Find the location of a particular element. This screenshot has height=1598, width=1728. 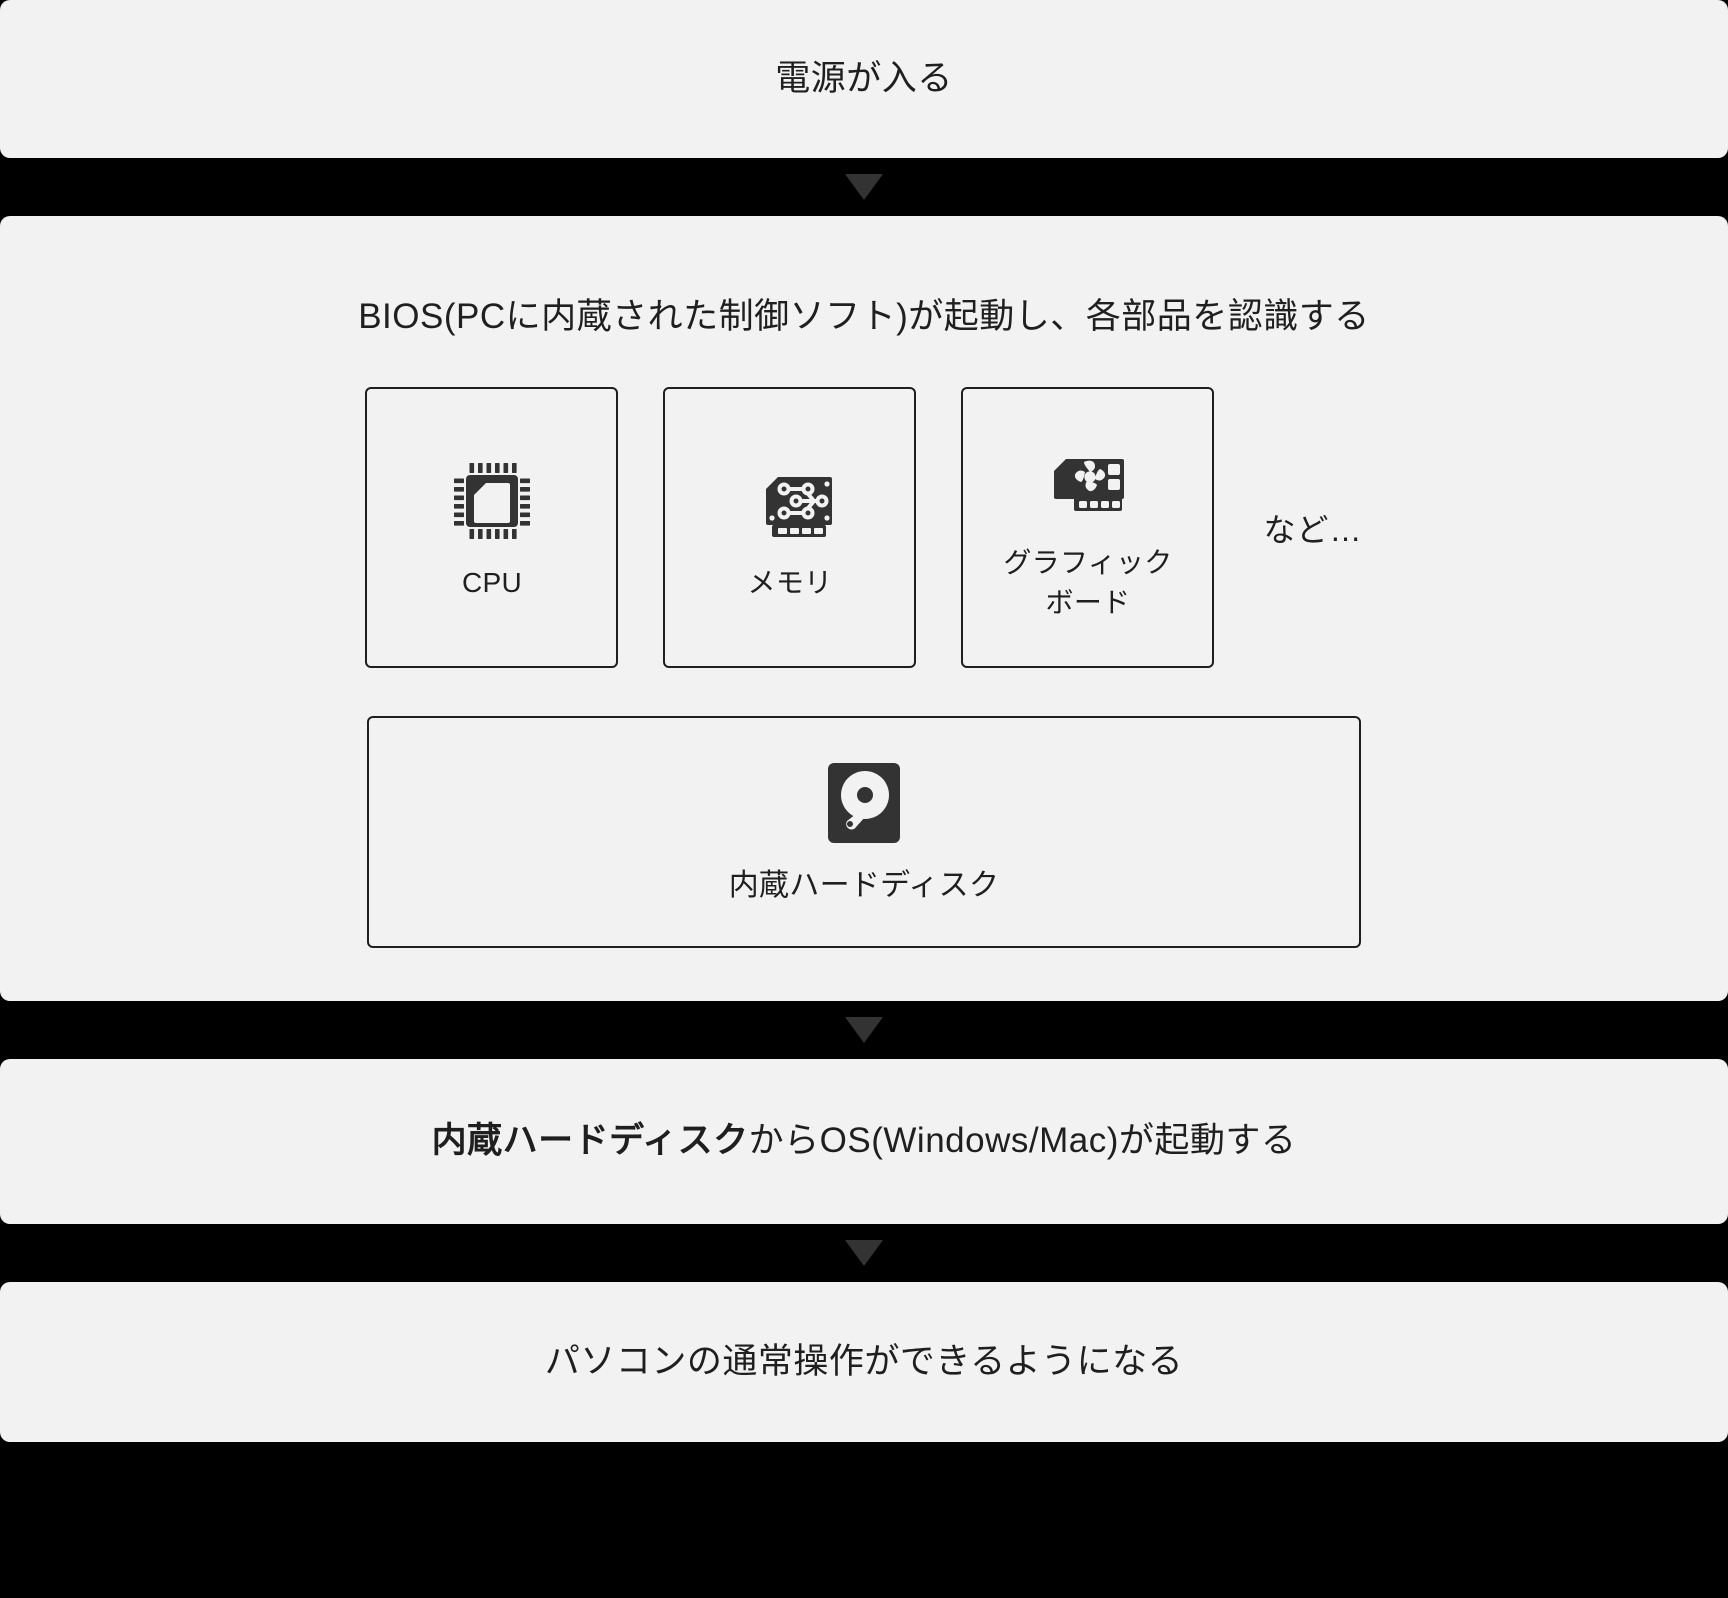

step-power-on-label: 電源が入る is located at coordinates (864, 78).